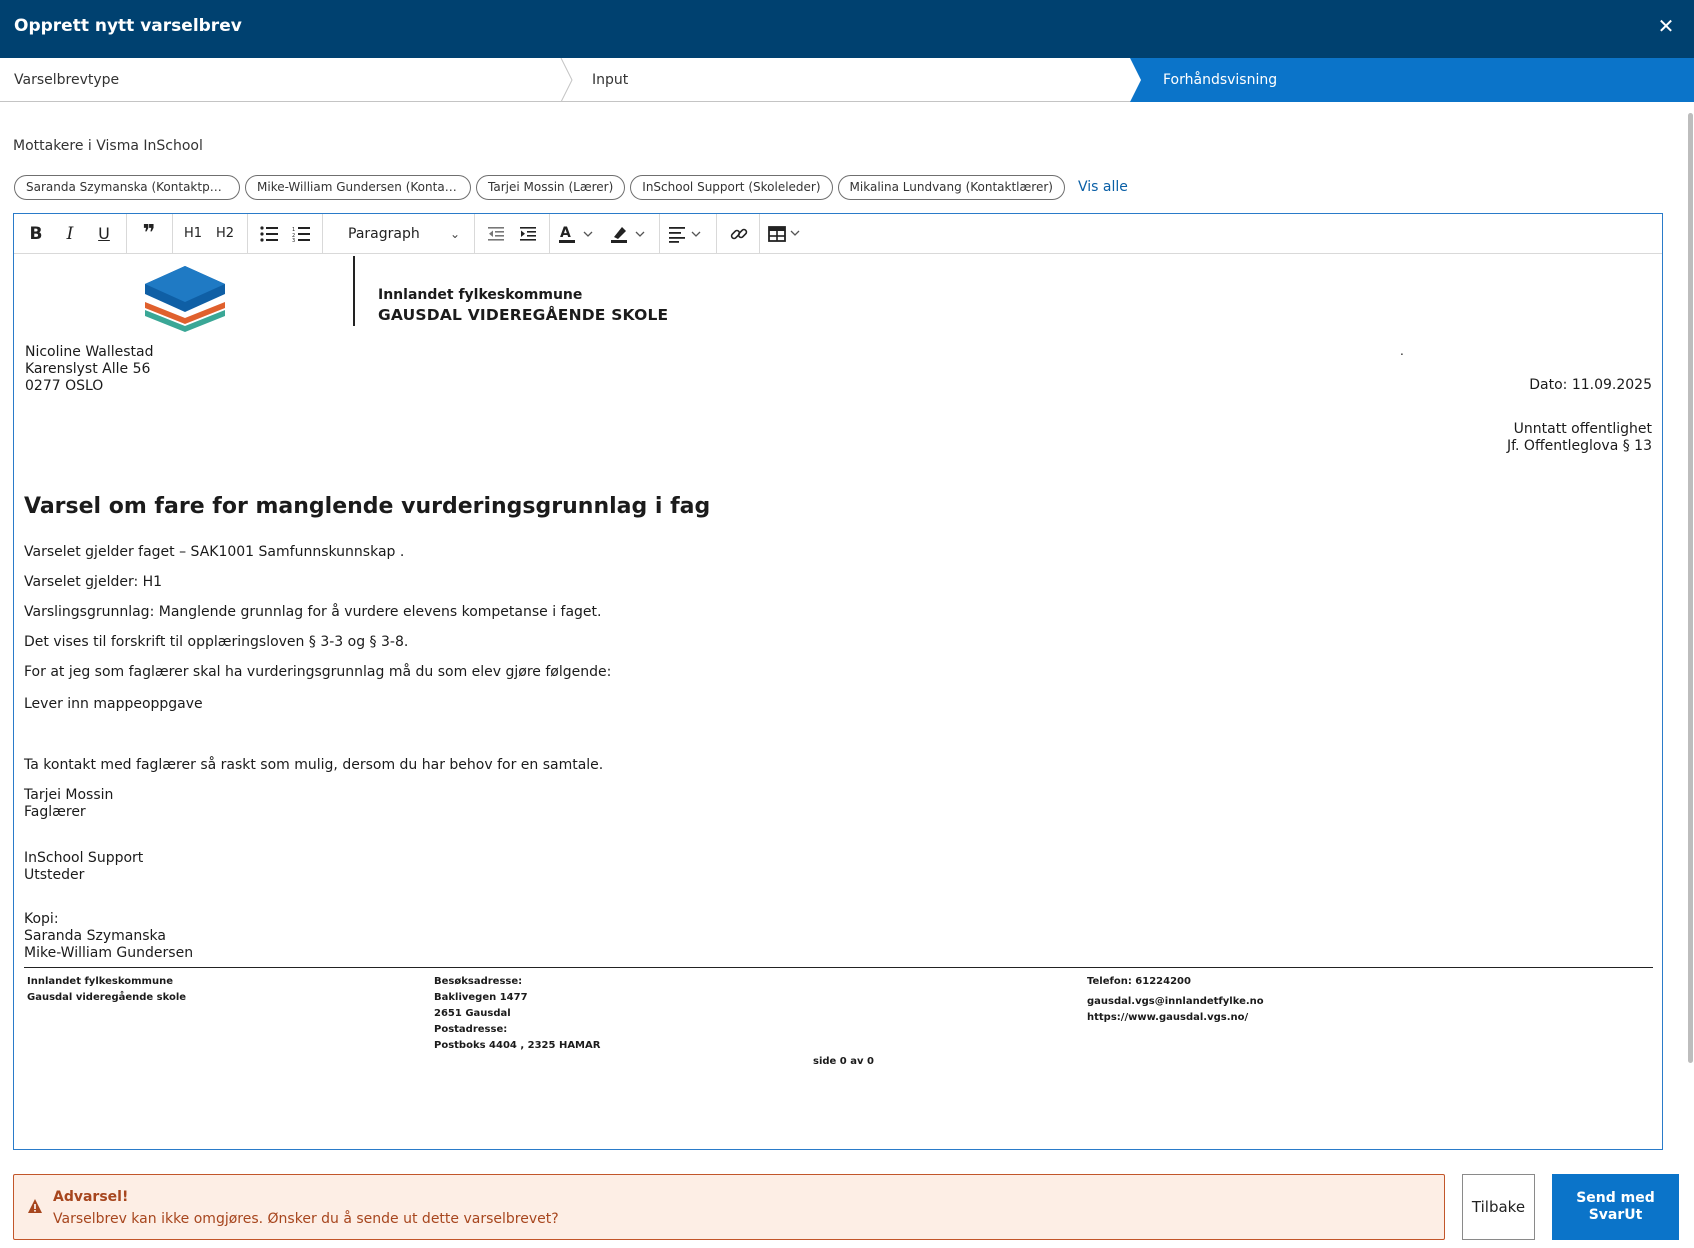 This screenshot has width=1694, height=1248. Describe the element at coordinates (551, 187) in the screenshot. I see `recipient-chip: Tarjei Mossin (Lærer)` at that location.